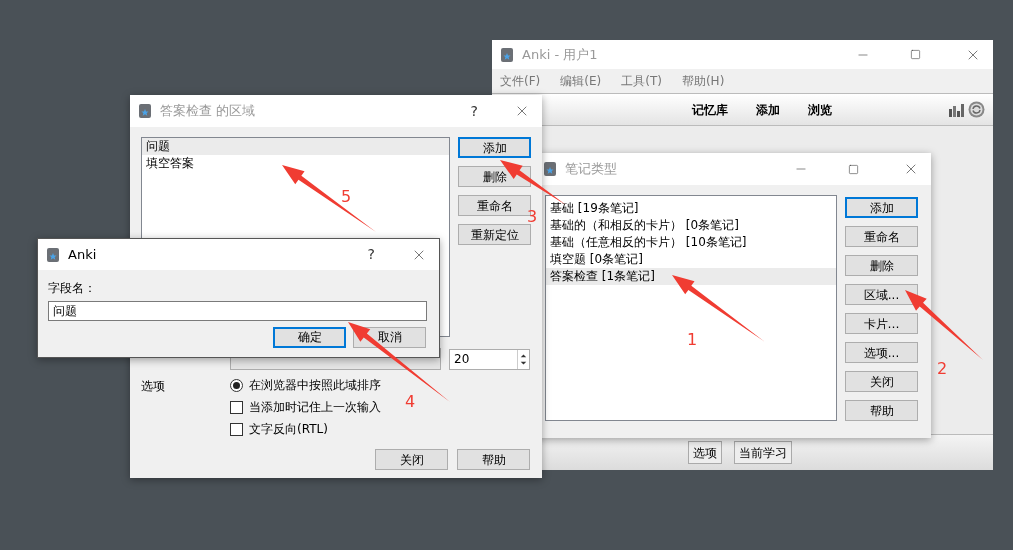 This screenshot has width=1013, height=550. What do you see at coordinates (581, 81) in the screenshot?
I see `menu-item: 编辑(E)` at bounding box center [581, 81].